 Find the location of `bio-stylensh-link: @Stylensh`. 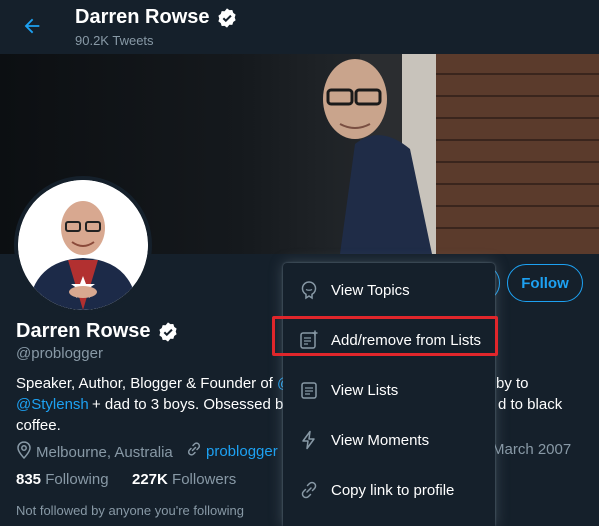

bio-stylensh-link: @Stylensh is located at coordinates (52, 404).